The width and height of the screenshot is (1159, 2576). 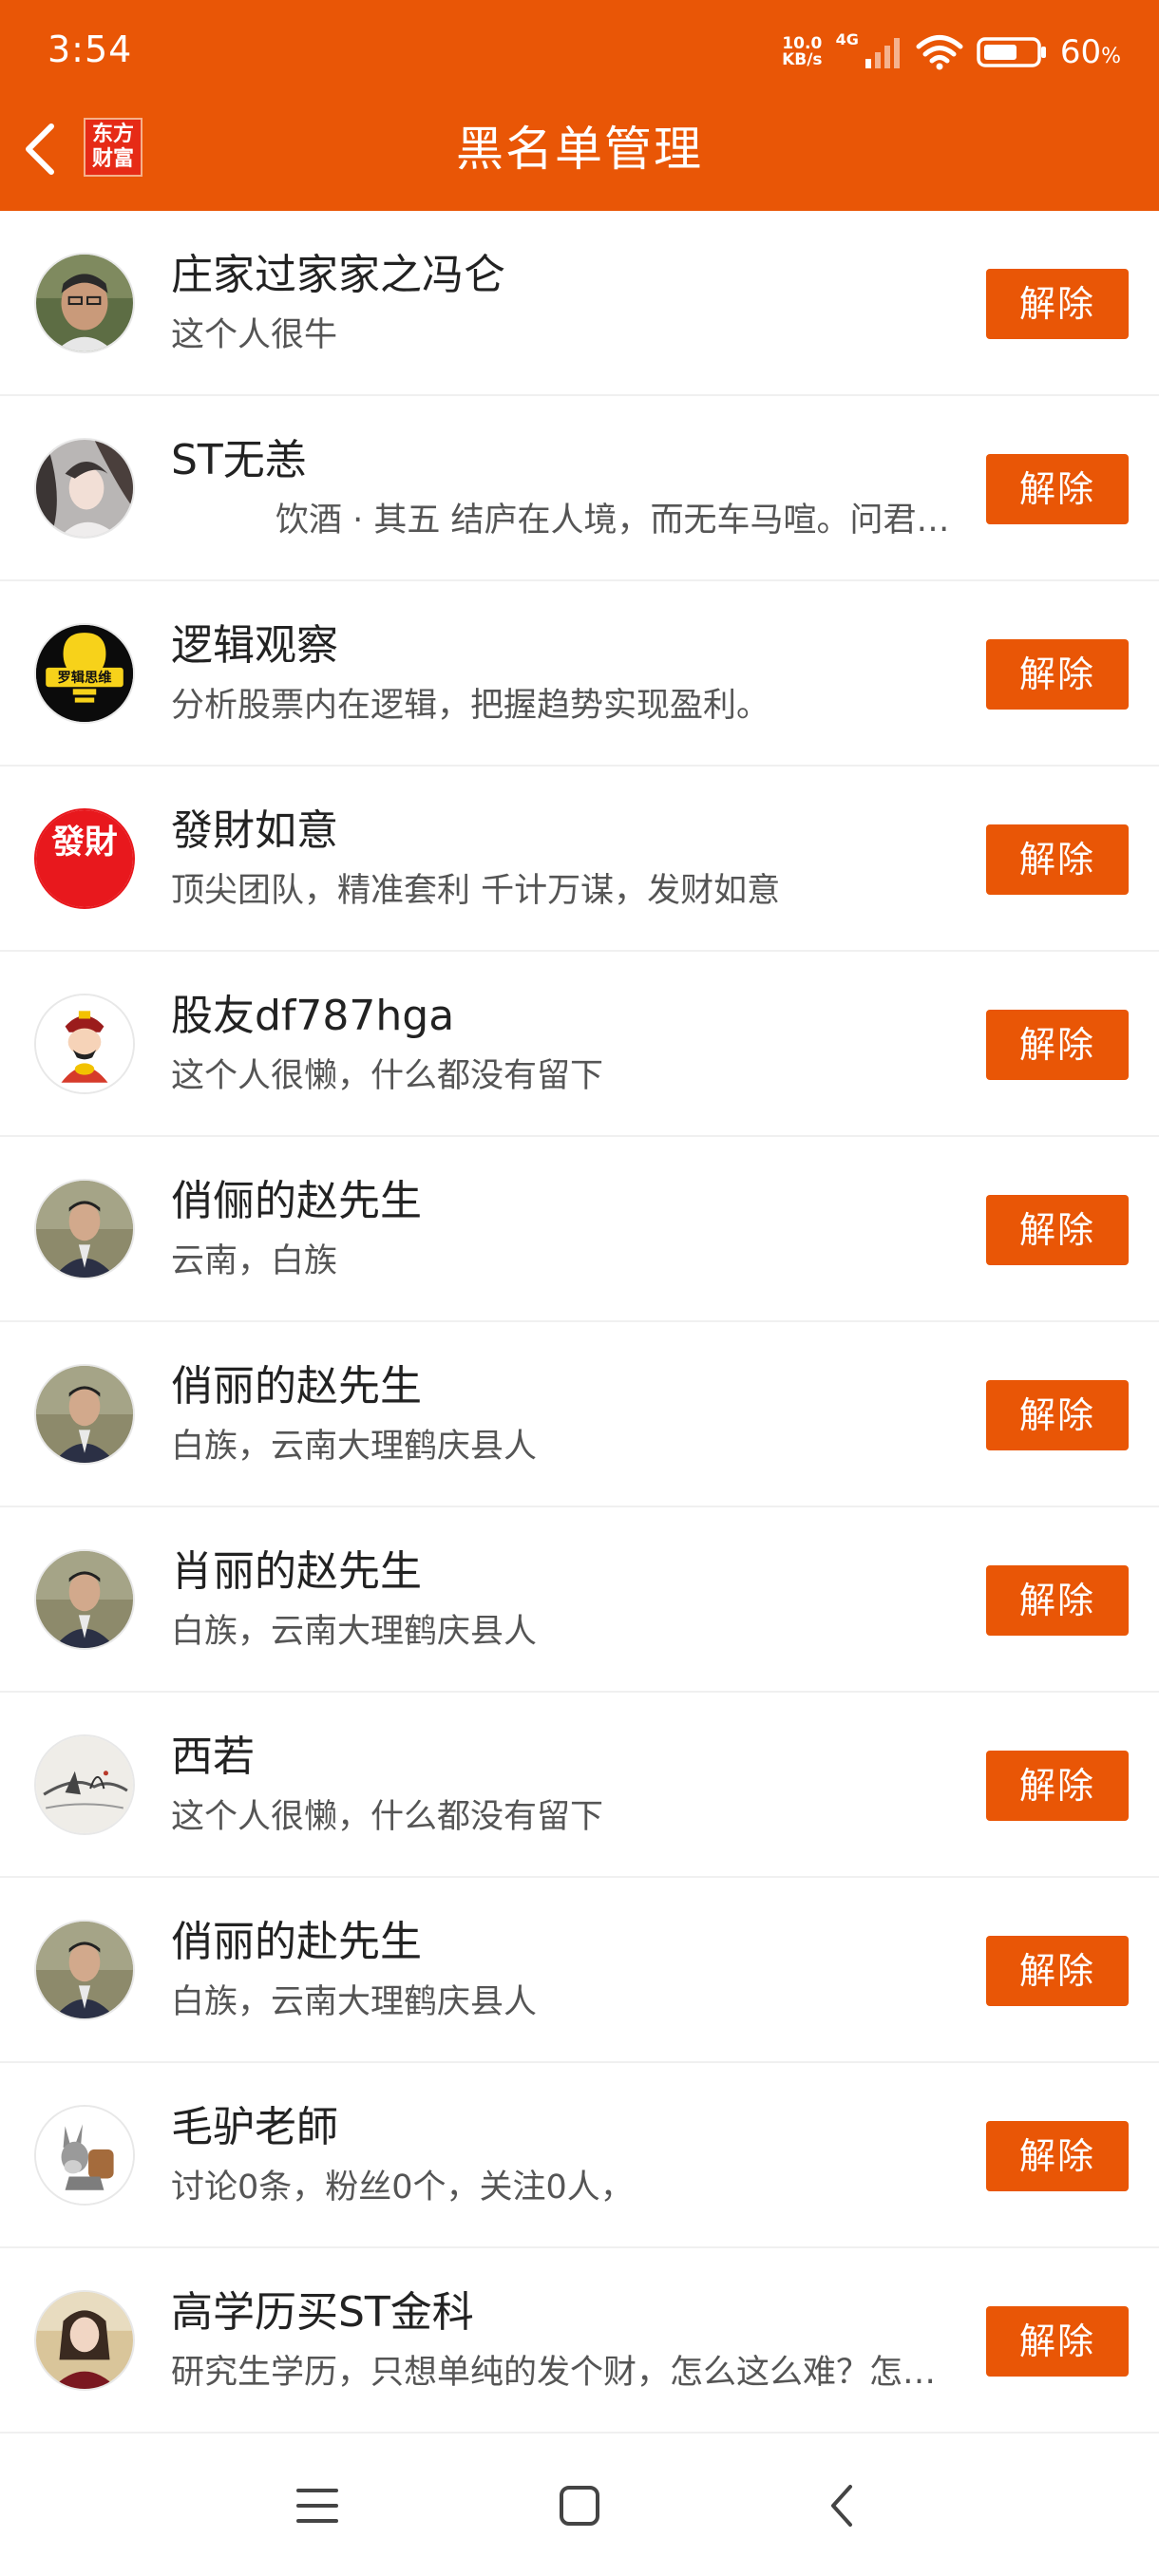 What do you see at coordinates (239, 460) in the screenshot?
I see `user-name: ST无恙` at bounding box center [239, 460].